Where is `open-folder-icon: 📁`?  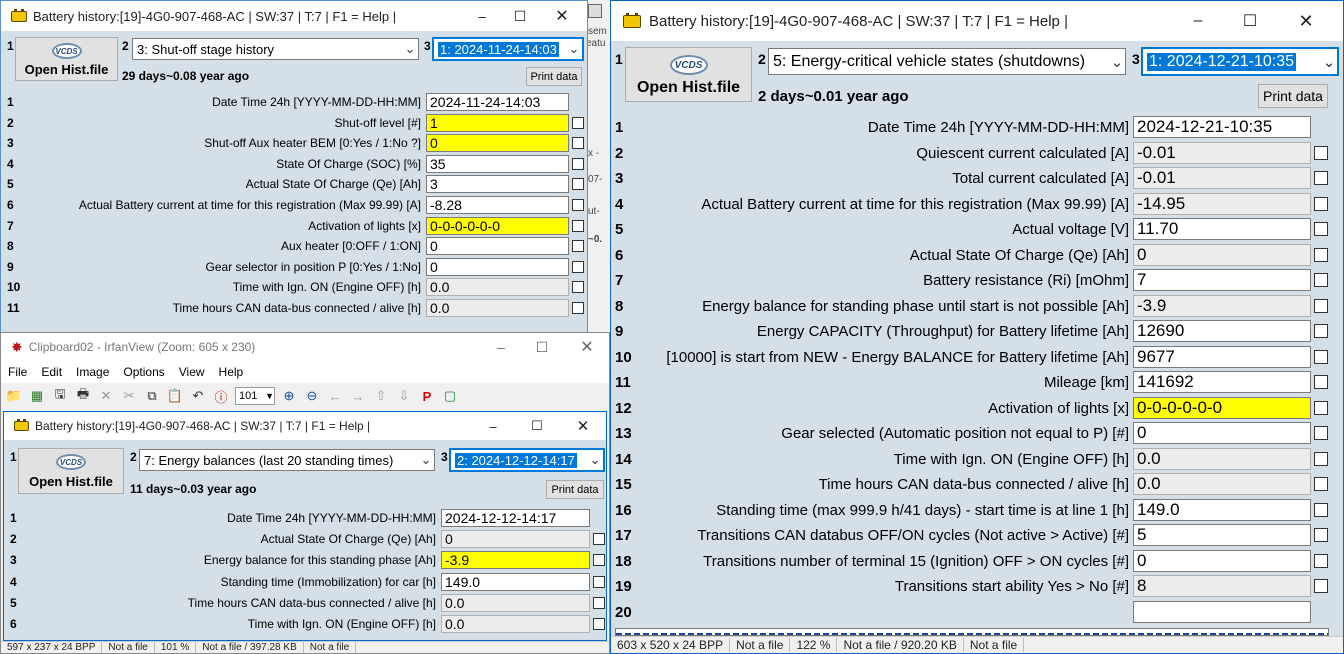
open-folder-icon: 📁 is located at coordinates (14, 396).